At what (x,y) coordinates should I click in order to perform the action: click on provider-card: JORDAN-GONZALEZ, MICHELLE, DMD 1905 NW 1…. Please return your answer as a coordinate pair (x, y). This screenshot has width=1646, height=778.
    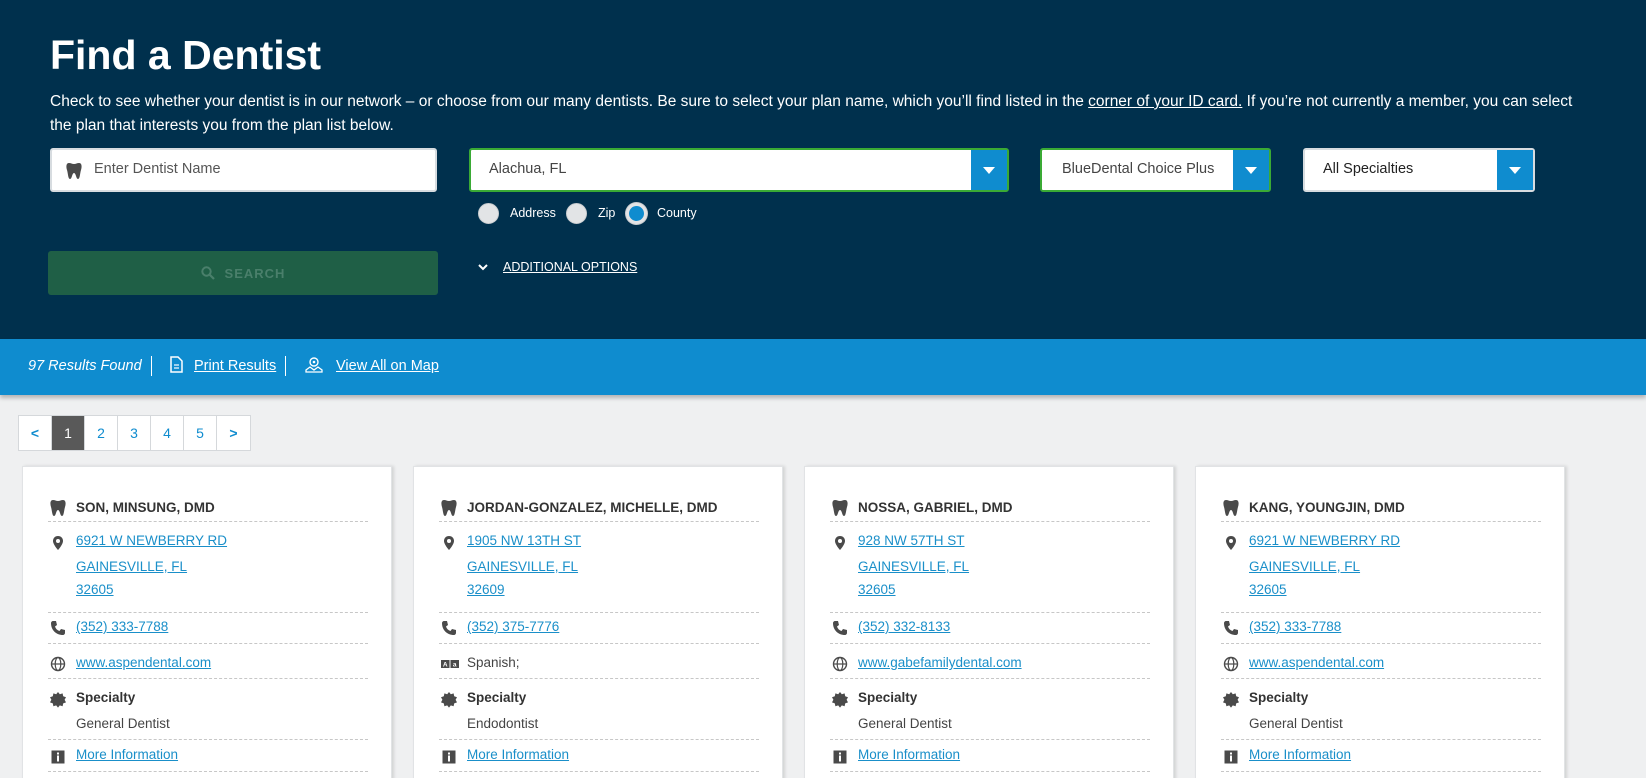
    Looking at the image, I should click on (598, 622).